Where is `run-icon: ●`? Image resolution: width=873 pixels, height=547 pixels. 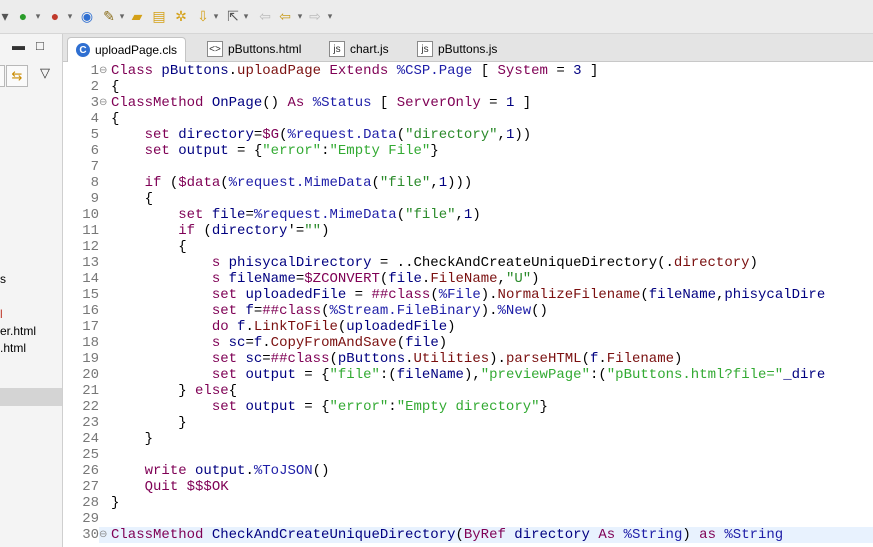 run-icon: ● is located at coordinates (23, 16).